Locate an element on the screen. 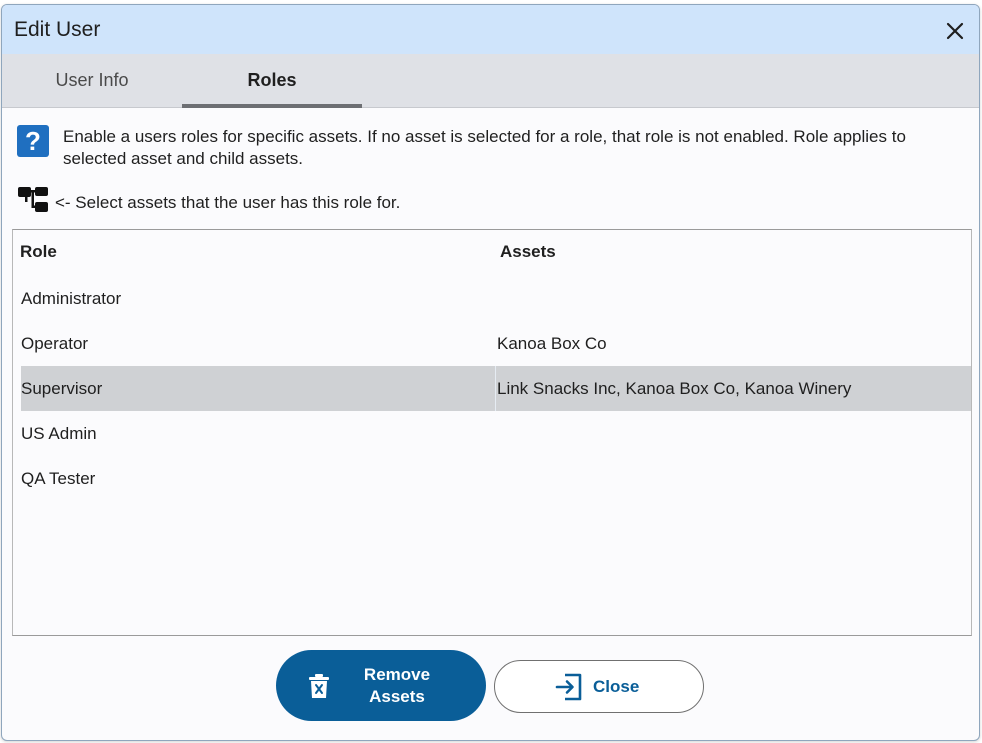 This screenshot has height=743, width=982. remove-assets-button: Remove Assets is located at coordinates (381, 685).